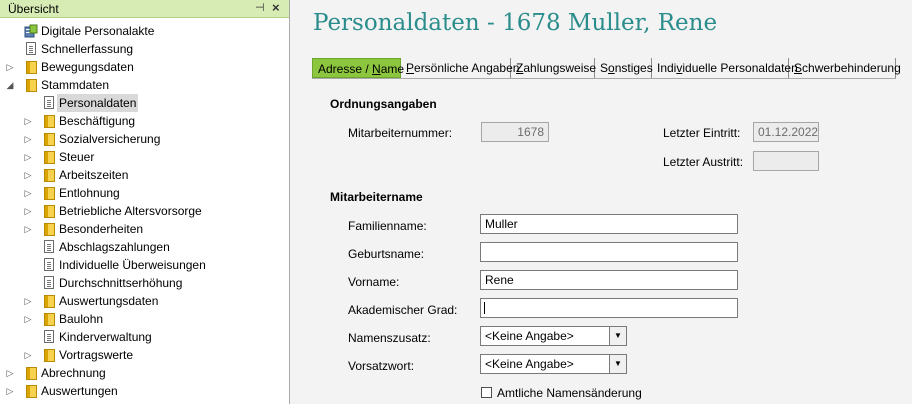  I want to click on mitarbeiternummer-field: 1678, so click(515, 132).